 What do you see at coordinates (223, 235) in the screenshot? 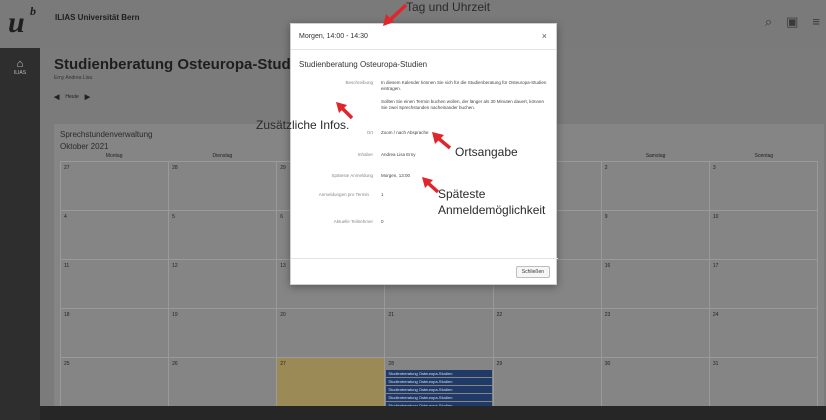
I see `calendar-day: 5` at bounding box center [223, 235].